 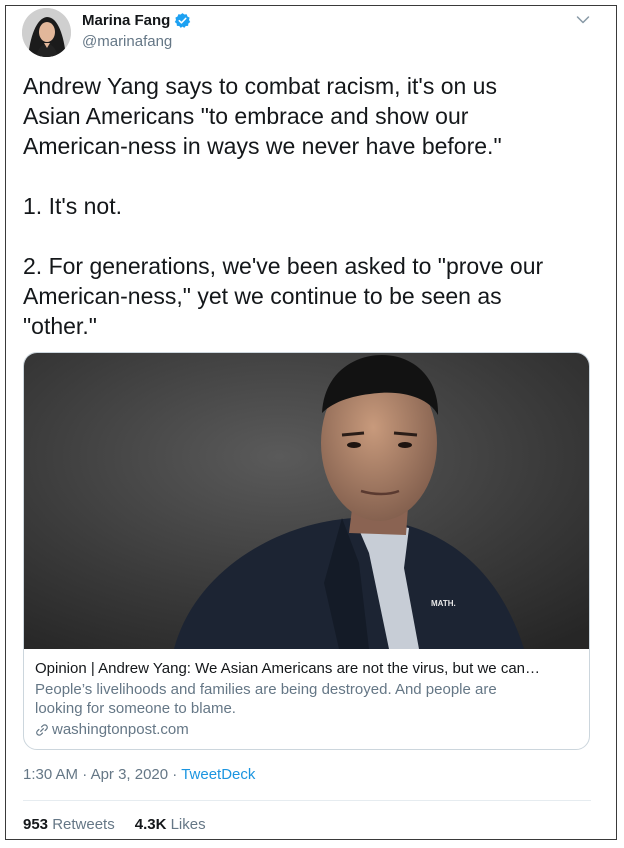 What do you see at coordinates (130, 774) in the screenshot?
I see `tweet-date: Apr 3, 2020` at bounding box center [130, 774].